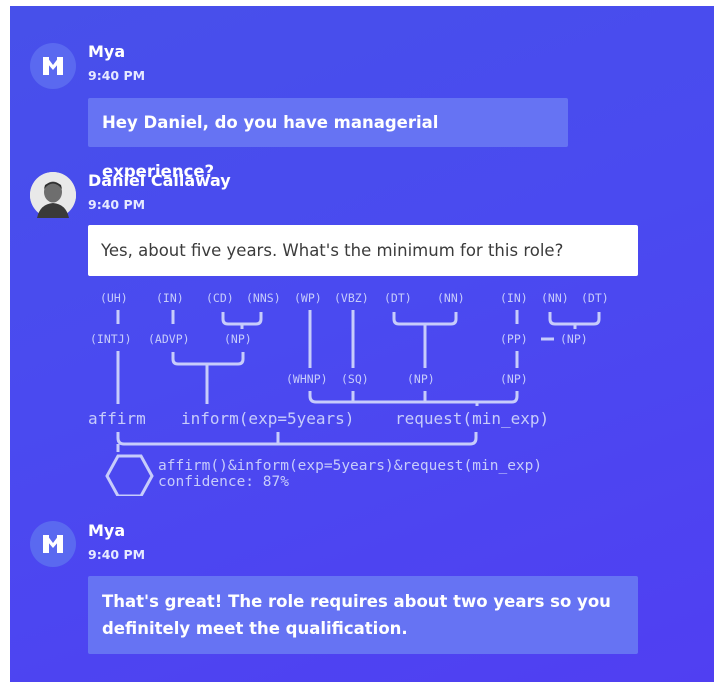  Describe the element at coordinates (117, 554) in the screenshot. I see `message-time: 9:40 PM` at that location.